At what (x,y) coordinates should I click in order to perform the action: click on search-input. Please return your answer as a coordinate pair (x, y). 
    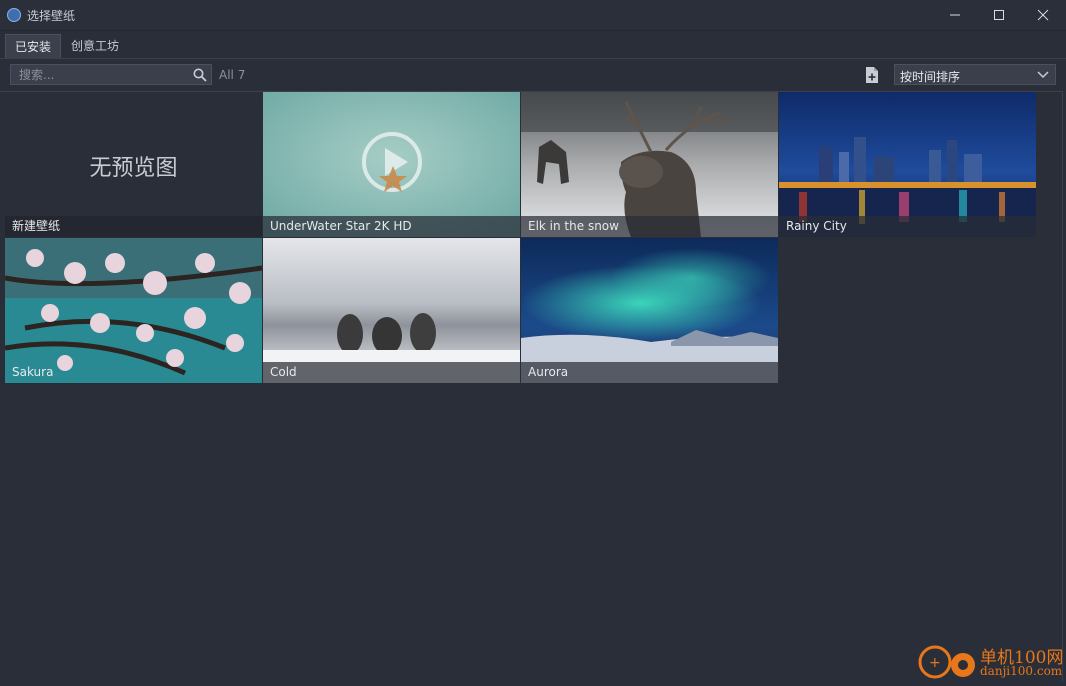
    Looking at the image, I should click on (109, 74).